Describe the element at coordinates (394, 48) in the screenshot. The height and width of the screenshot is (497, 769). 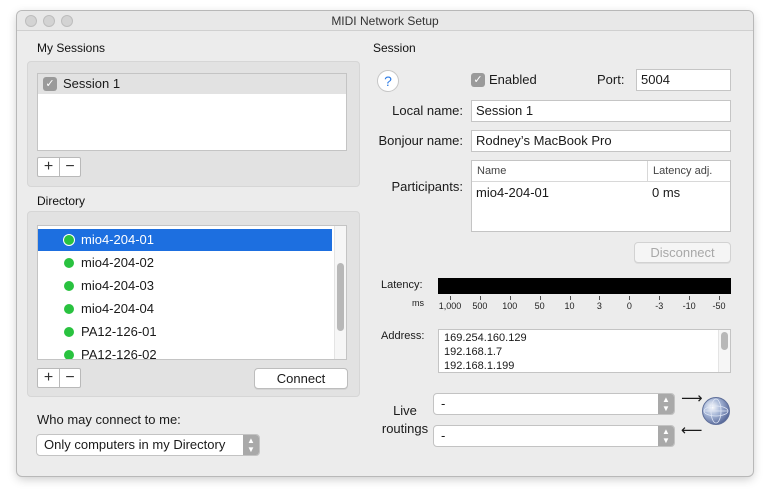
I see `session-label: Session` at that location.